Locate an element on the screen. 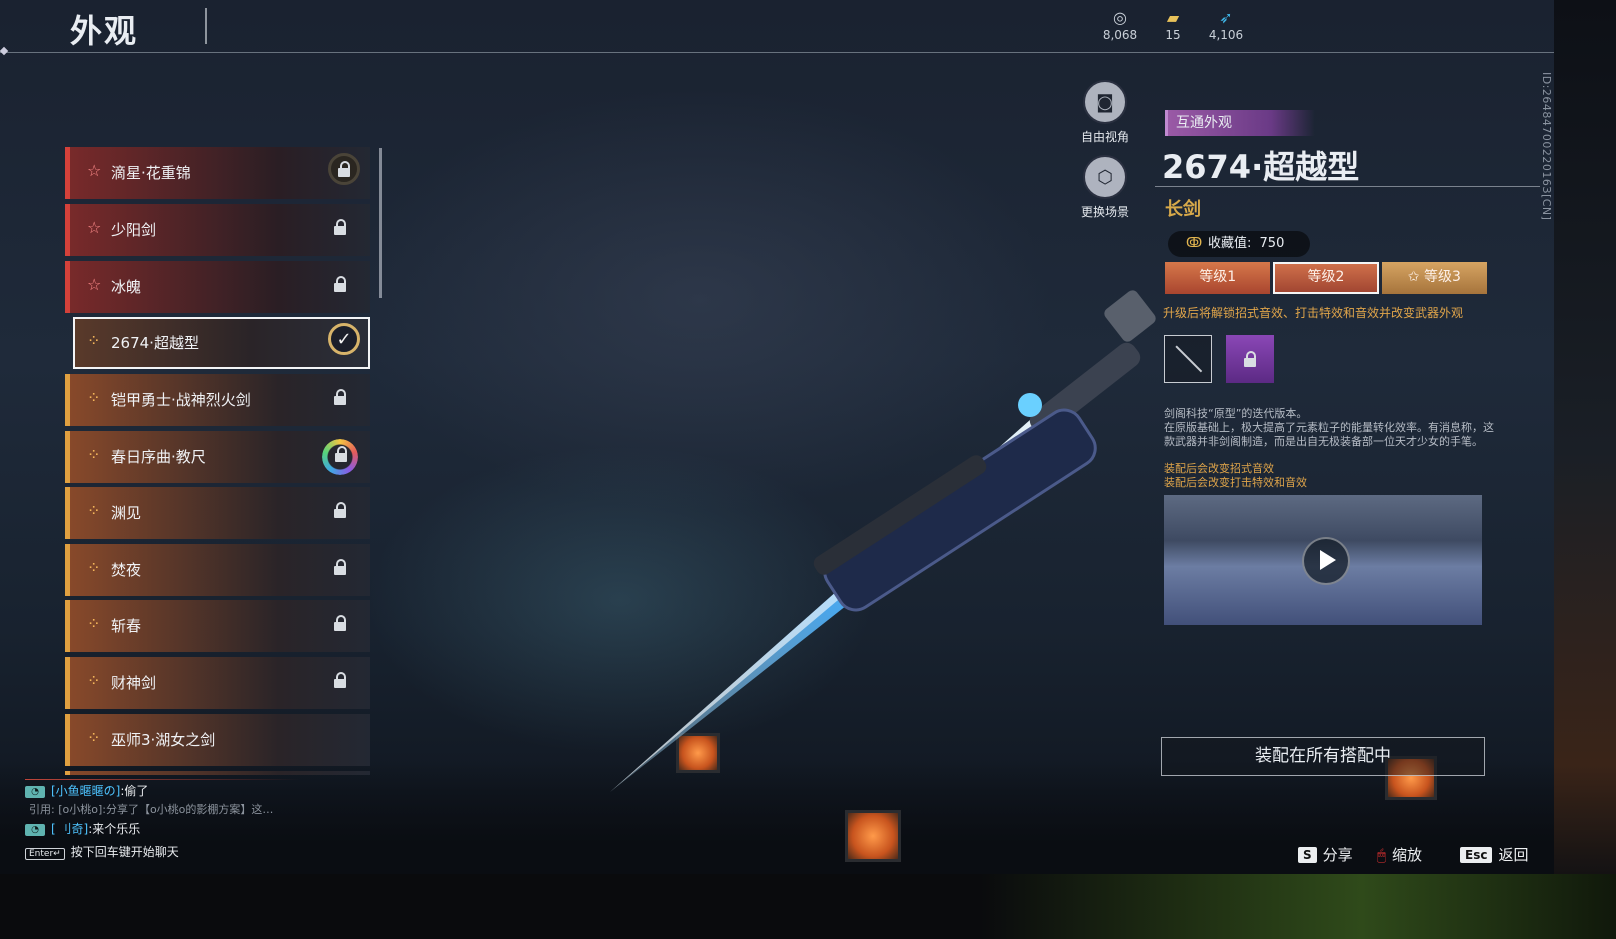  zoom-hint: 🖱 缩放 is located at coordinates (1399, 854).